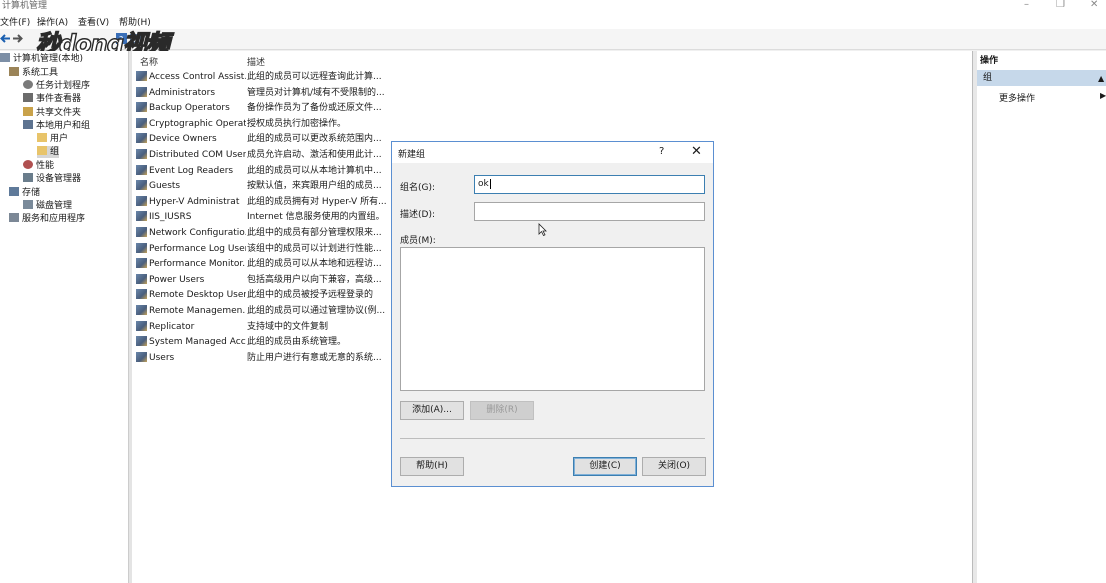 The height and width of the screenshot is (583, 1106). I want to click on group-name-cell: IIS_IUSRS, so click(170, 217).